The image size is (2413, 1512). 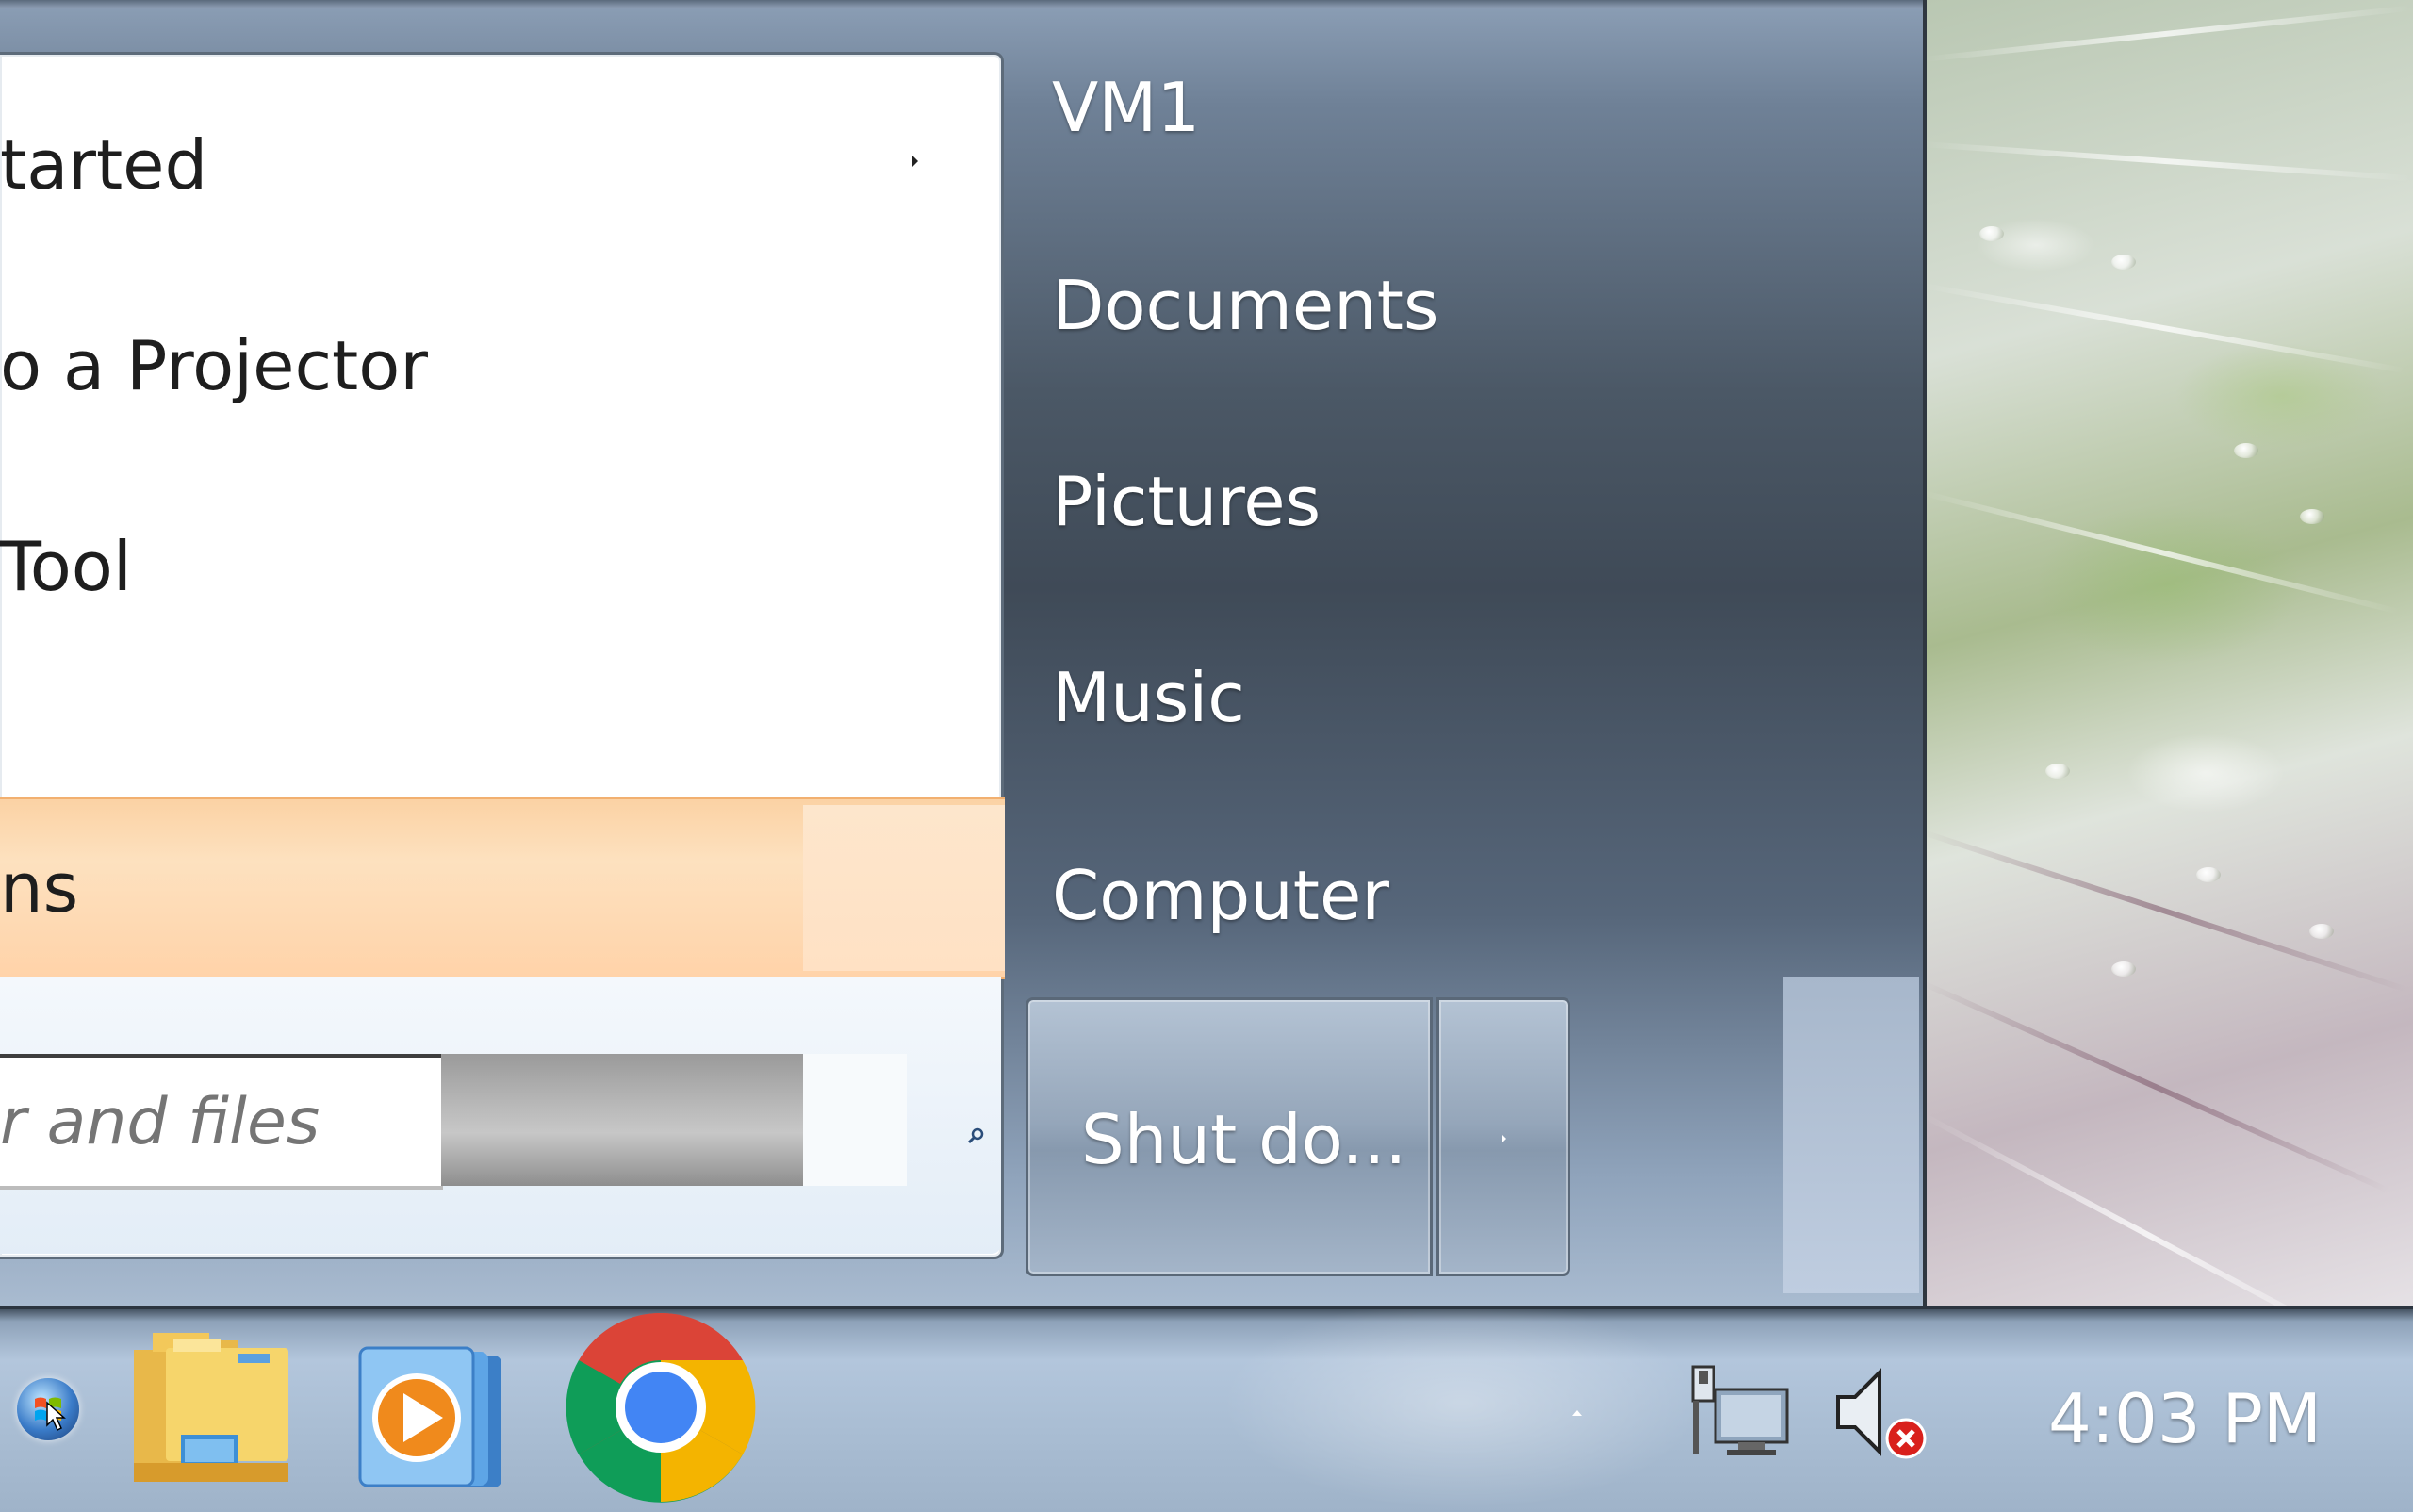 What do you see at coordinates (66, 567) in the screenshot?
I see `program-item-label: Tool` at bounding box center [66, 567].